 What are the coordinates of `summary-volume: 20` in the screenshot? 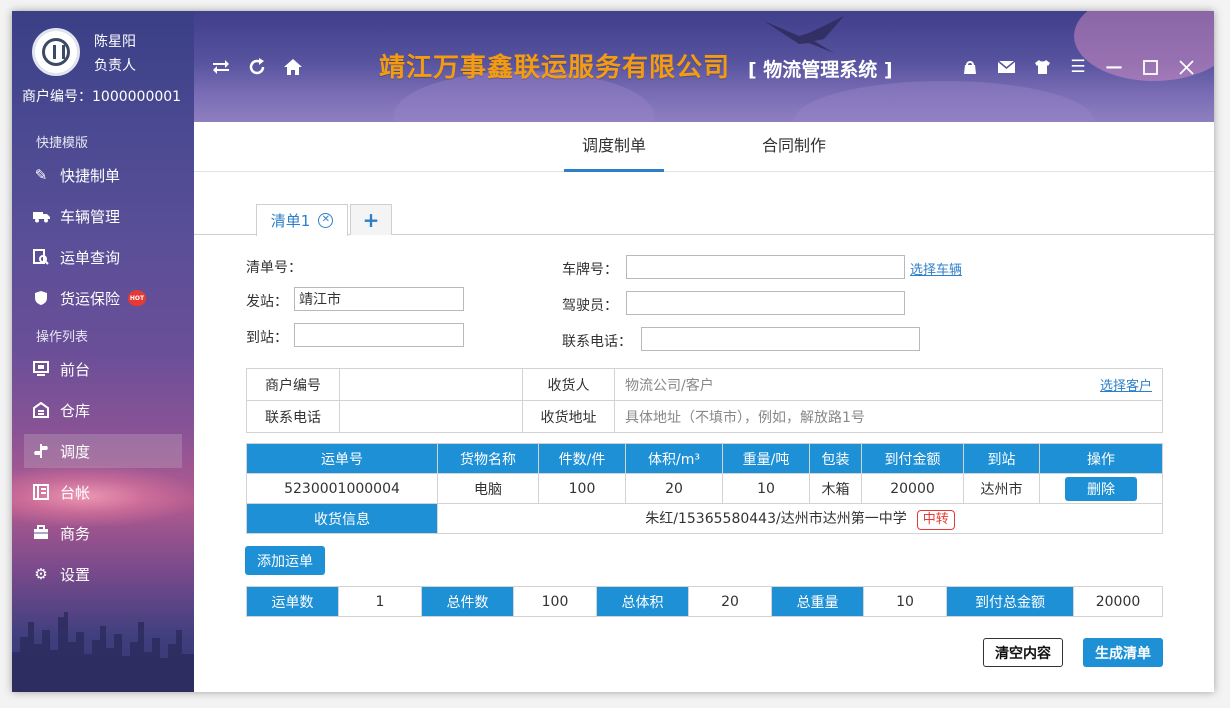 It's located at (730, 601).